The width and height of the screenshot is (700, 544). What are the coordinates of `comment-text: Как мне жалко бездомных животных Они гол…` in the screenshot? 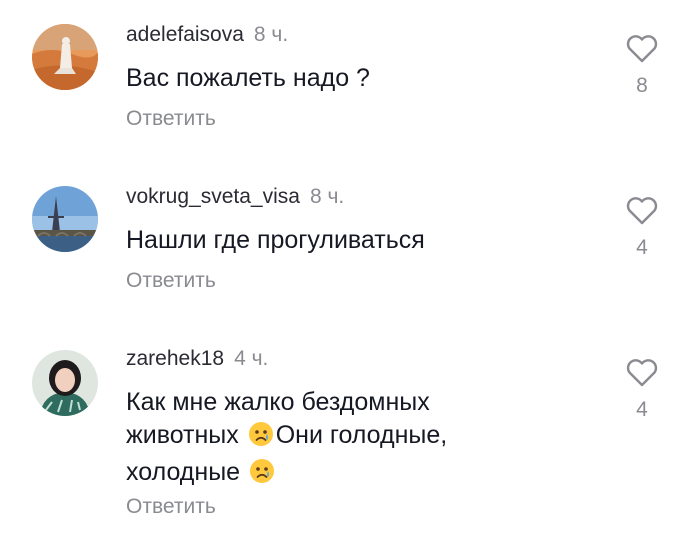 It's located at (316, 439).